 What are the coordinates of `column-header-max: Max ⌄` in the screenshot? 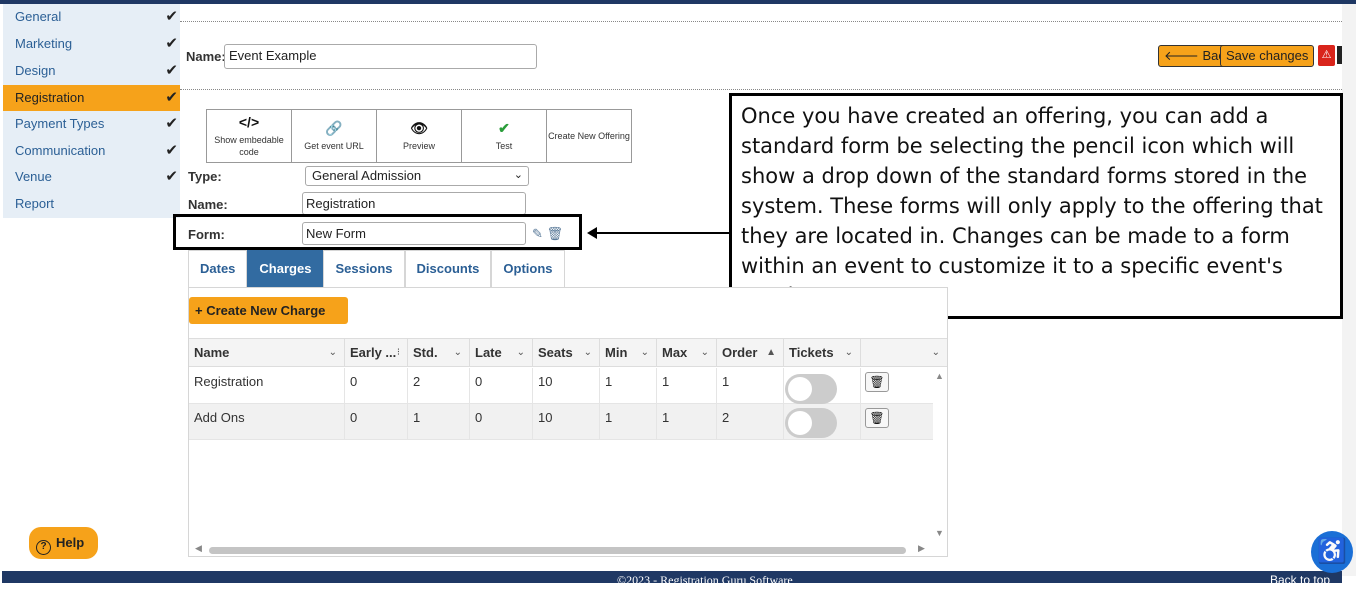 It's located at (687, 353).